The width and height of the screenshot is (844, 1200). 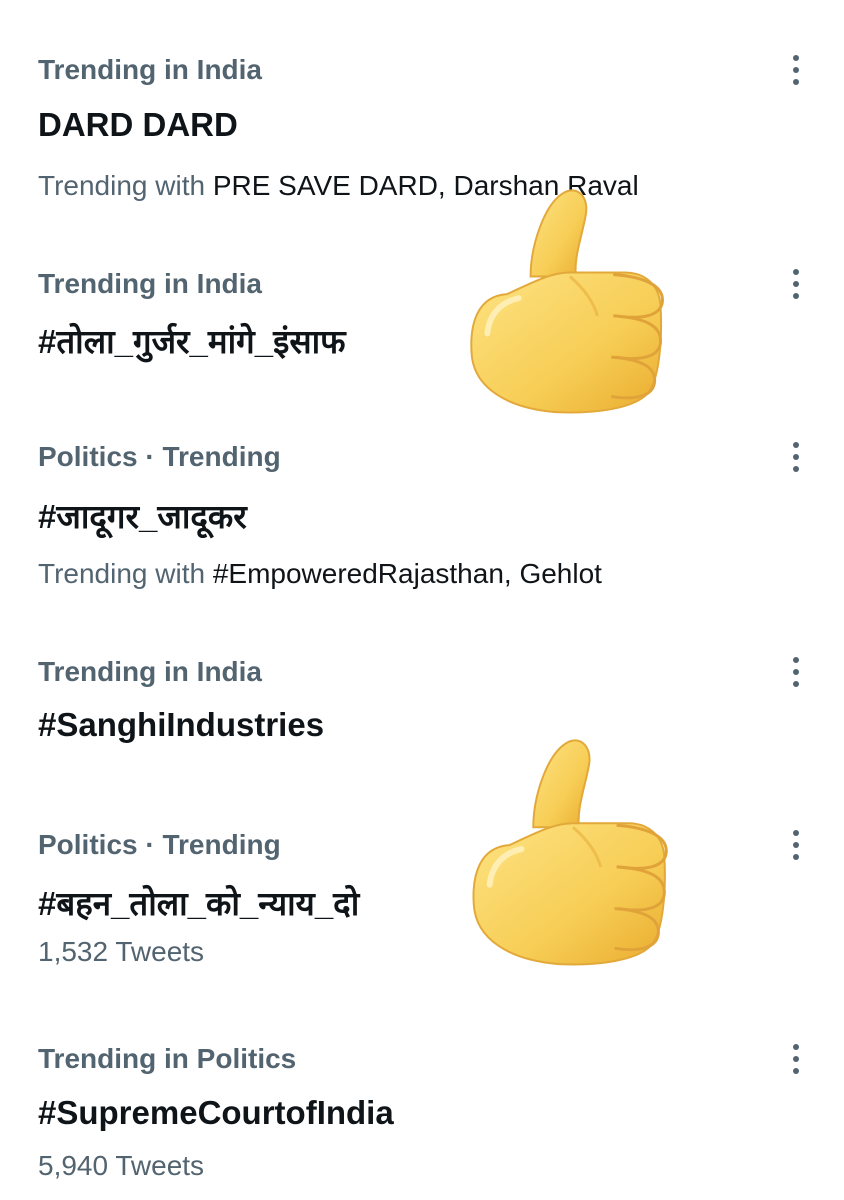 What do you see at coordinates (192, 341) in the screenshot?
I see `trend-name: #तोला_गुर्जर_मांगे_इंसाफ` at bounding box center [192, 341].